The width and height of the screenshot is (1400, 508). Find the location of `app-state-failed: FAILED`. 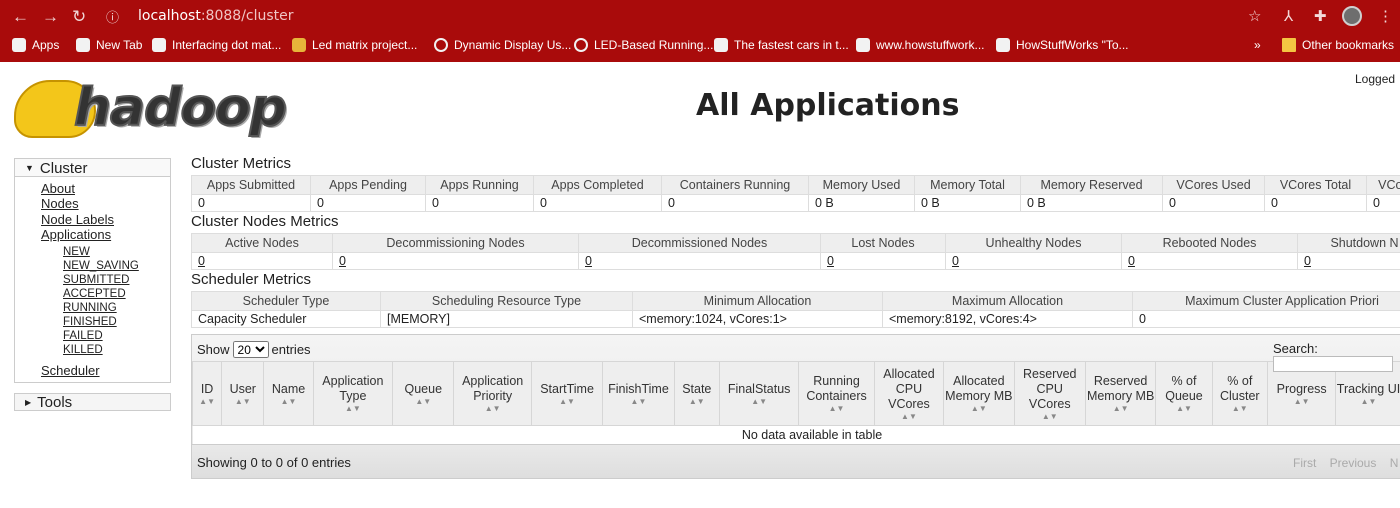

app-state-failed: FAILED is located at coordinates (83, 336).